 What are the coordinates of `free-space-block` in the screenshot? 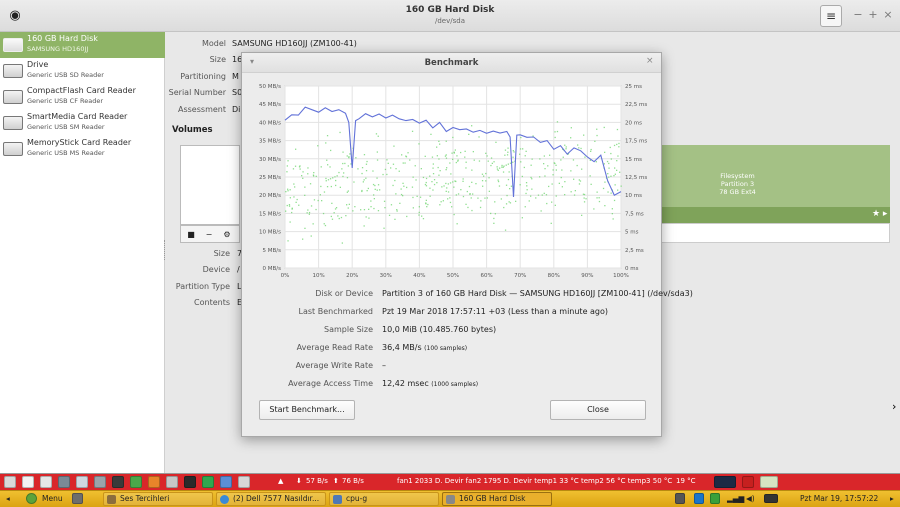 It's located at (775, 233).